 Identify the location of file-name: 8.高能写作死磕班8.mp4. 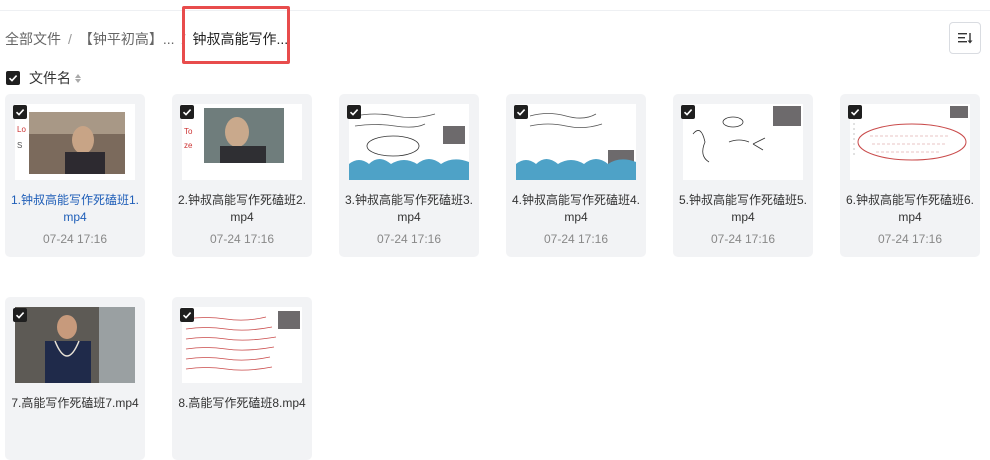
(242, 403).